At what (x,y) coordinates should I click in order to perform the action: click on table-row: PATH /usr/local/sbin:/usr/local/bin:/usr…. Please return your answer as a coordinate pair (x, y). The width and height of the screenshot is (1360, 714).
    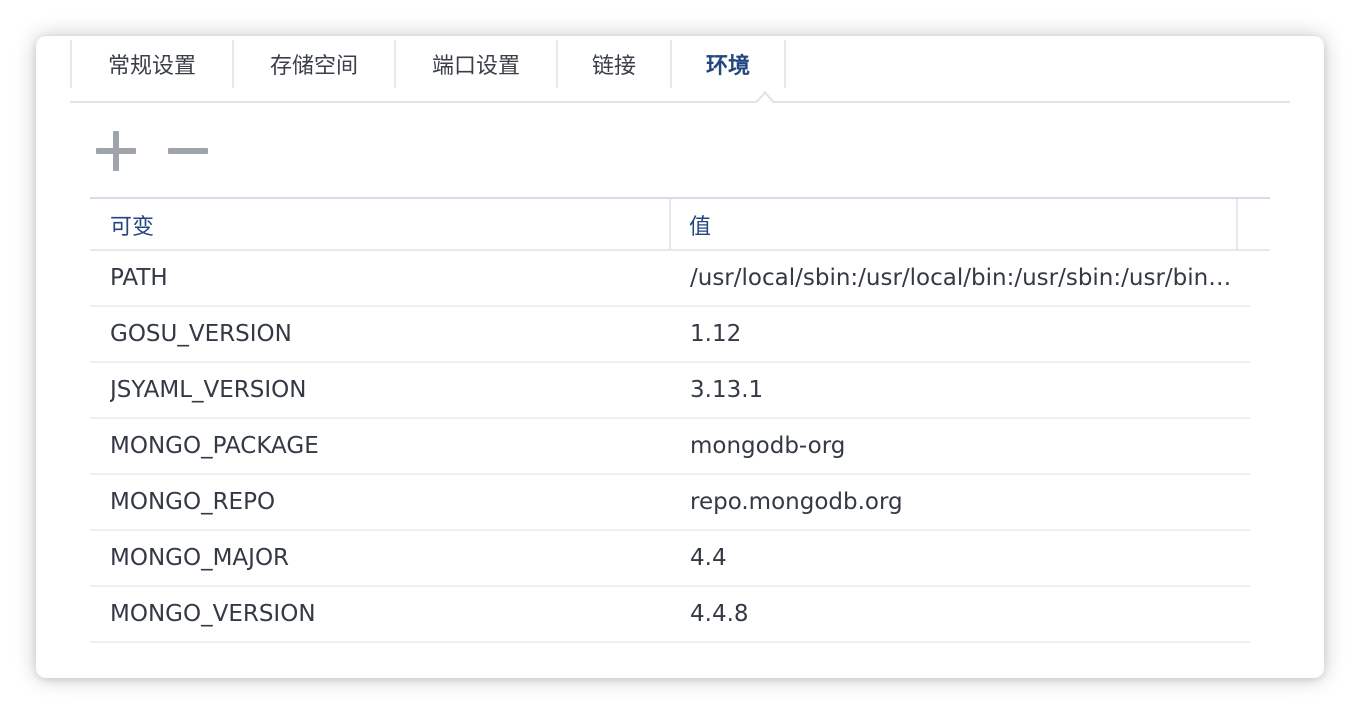
    Looking at the image, I should click on (670, 279).